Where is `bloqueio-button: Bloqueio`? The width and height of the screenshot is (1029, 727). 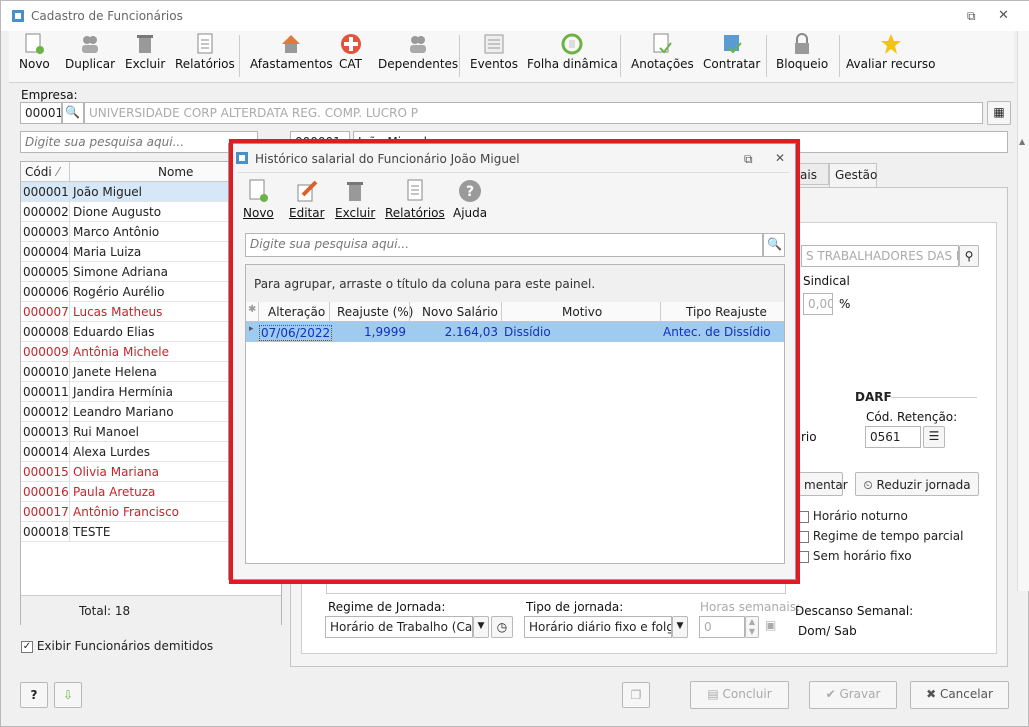
bloqueio-button: Bloqueio is located at coordinates (802, 52).